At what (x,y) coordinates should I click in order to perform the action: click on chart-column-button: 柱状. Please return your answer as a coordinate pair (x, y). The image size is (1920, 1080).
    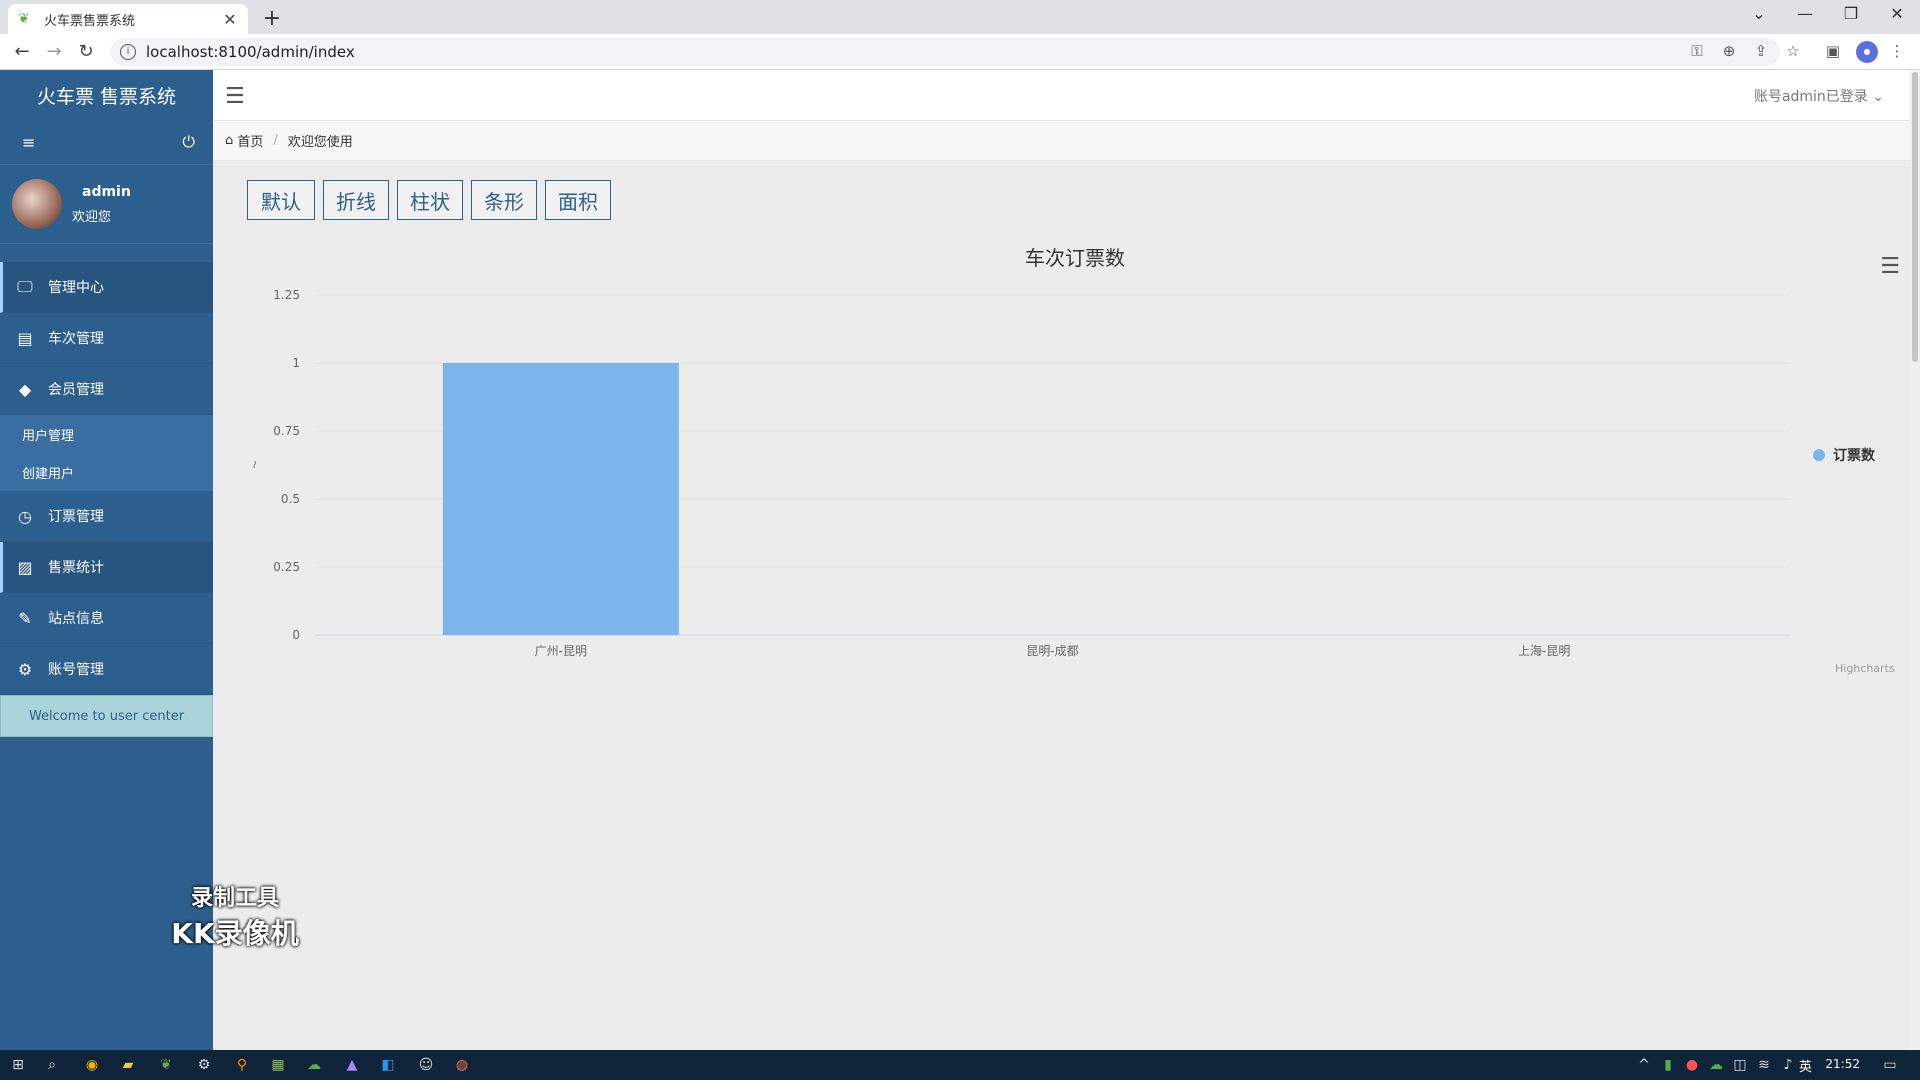
    Looking at the image, I should click on (430, 200).